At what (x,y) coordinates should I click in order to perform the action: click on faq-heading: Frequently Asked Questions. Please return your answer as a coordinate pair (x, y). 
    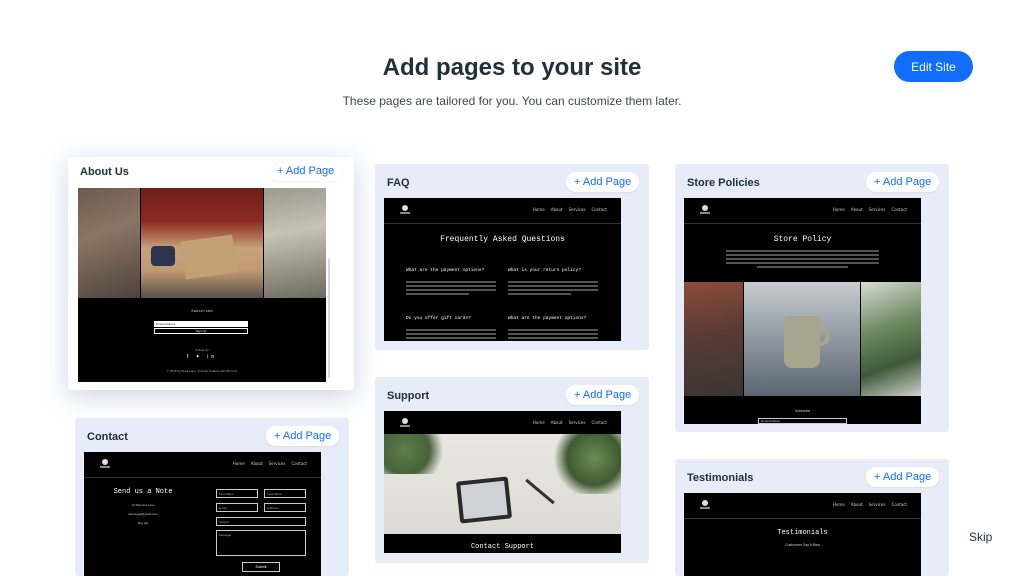
    Looking at the image, I should click on (502, 239).